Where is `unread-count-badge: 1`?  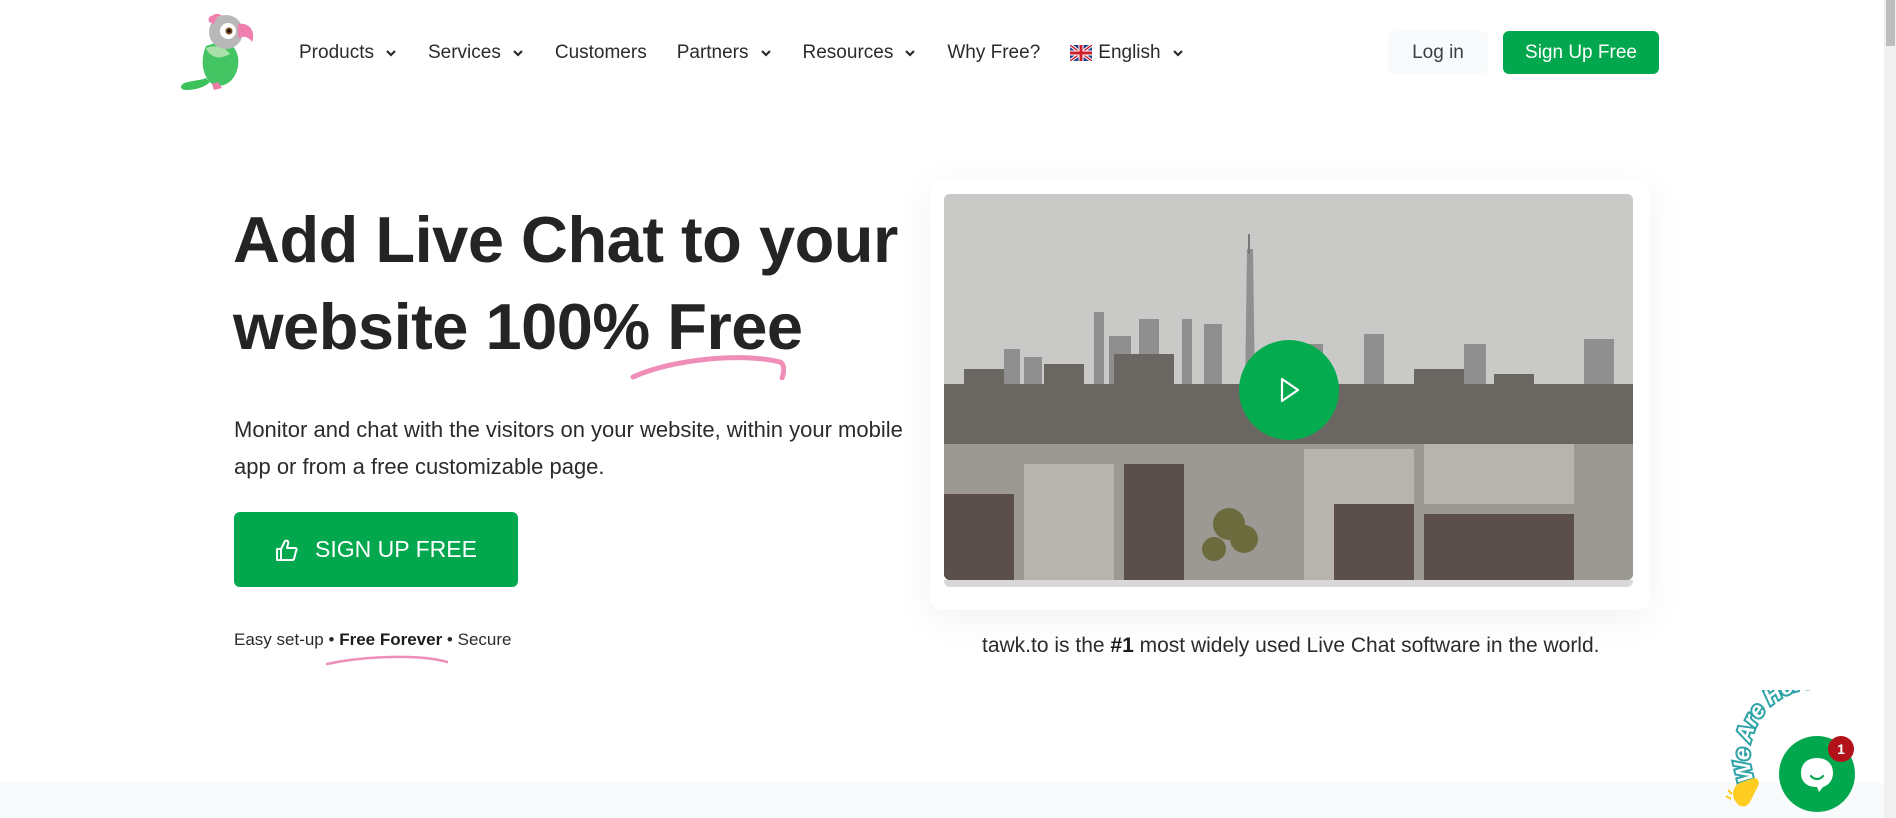 unread-count-badge: 1 is located at coordinates (1841, 749).